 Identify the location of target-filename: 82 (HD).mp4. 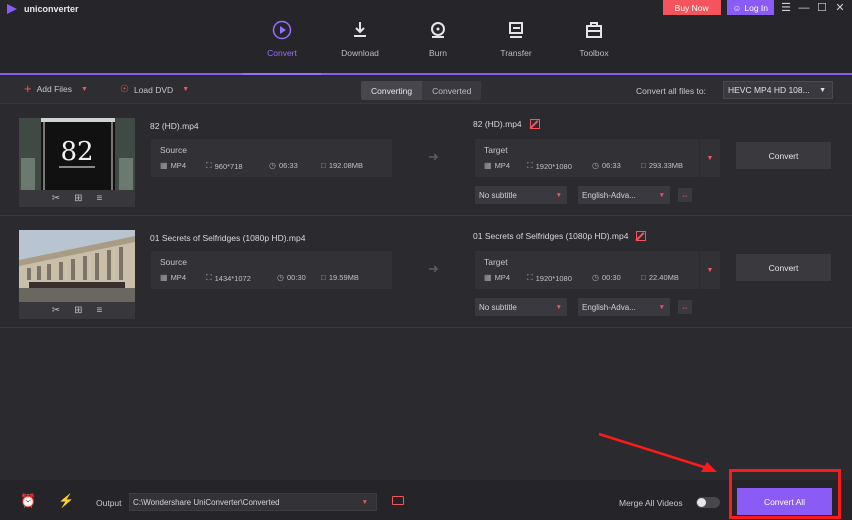
(497, 124).